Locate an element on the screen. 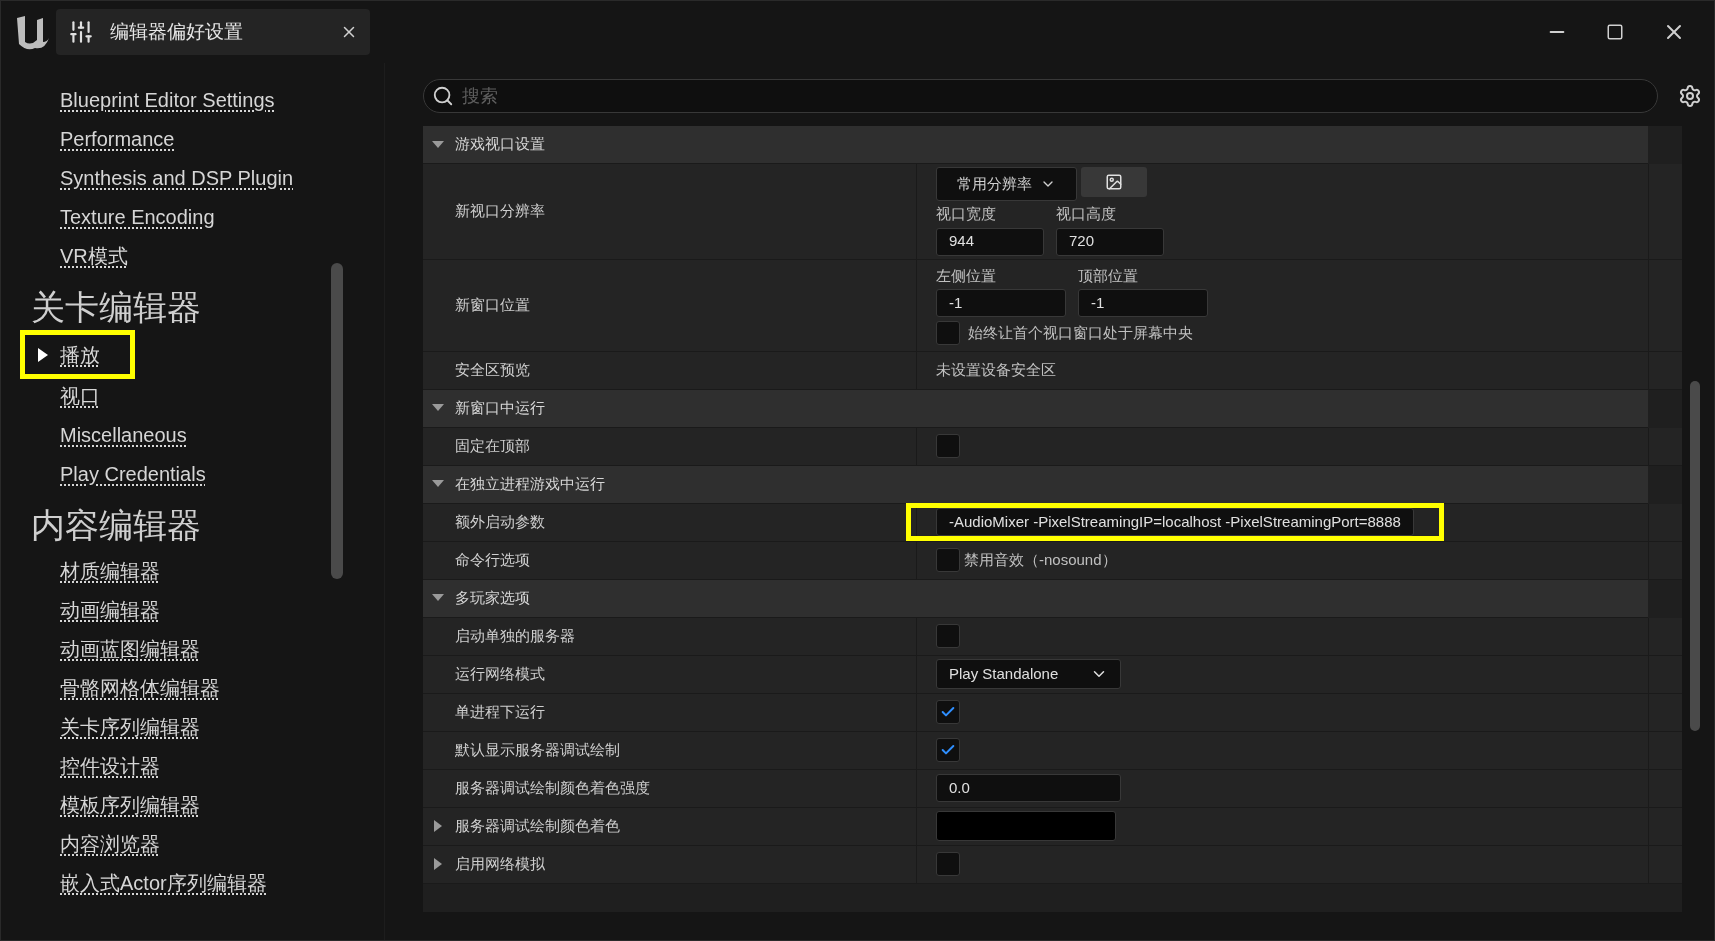  image-button is located at coordinates (1114, 182).